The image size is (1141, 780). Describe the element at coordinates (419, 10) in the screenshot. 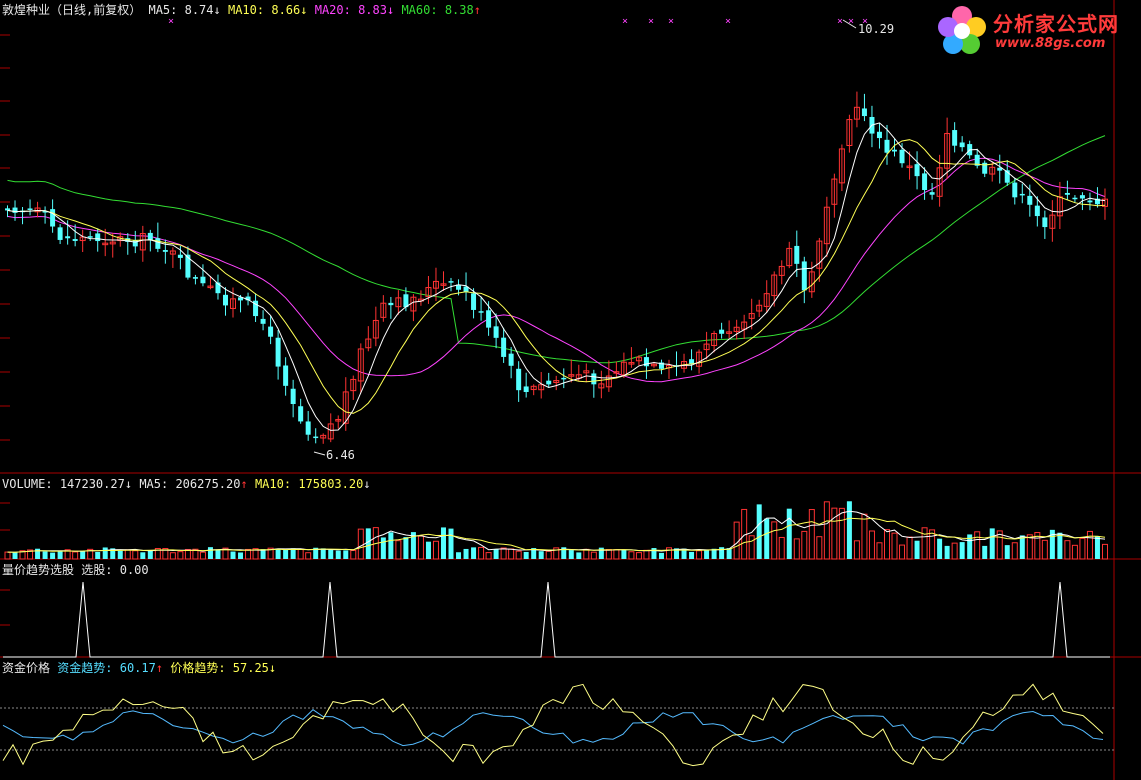

I see `ma60-label: MA60:` at that location.